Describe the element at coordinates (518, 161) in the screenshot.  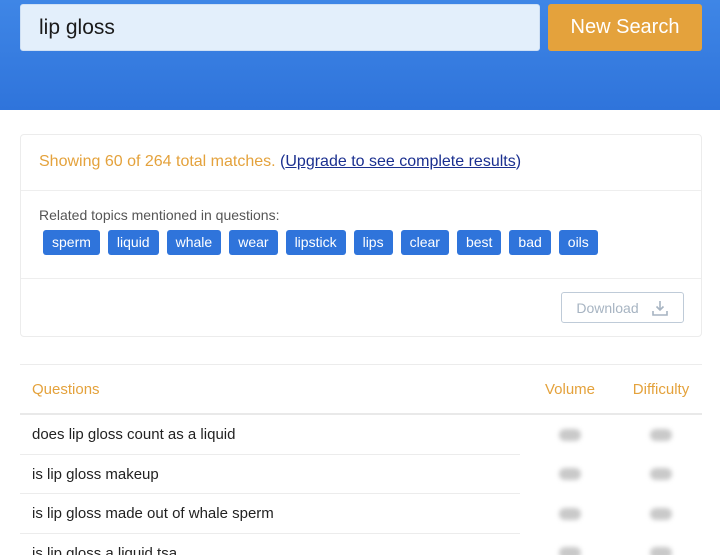
I see `paren-close: )` at that location.